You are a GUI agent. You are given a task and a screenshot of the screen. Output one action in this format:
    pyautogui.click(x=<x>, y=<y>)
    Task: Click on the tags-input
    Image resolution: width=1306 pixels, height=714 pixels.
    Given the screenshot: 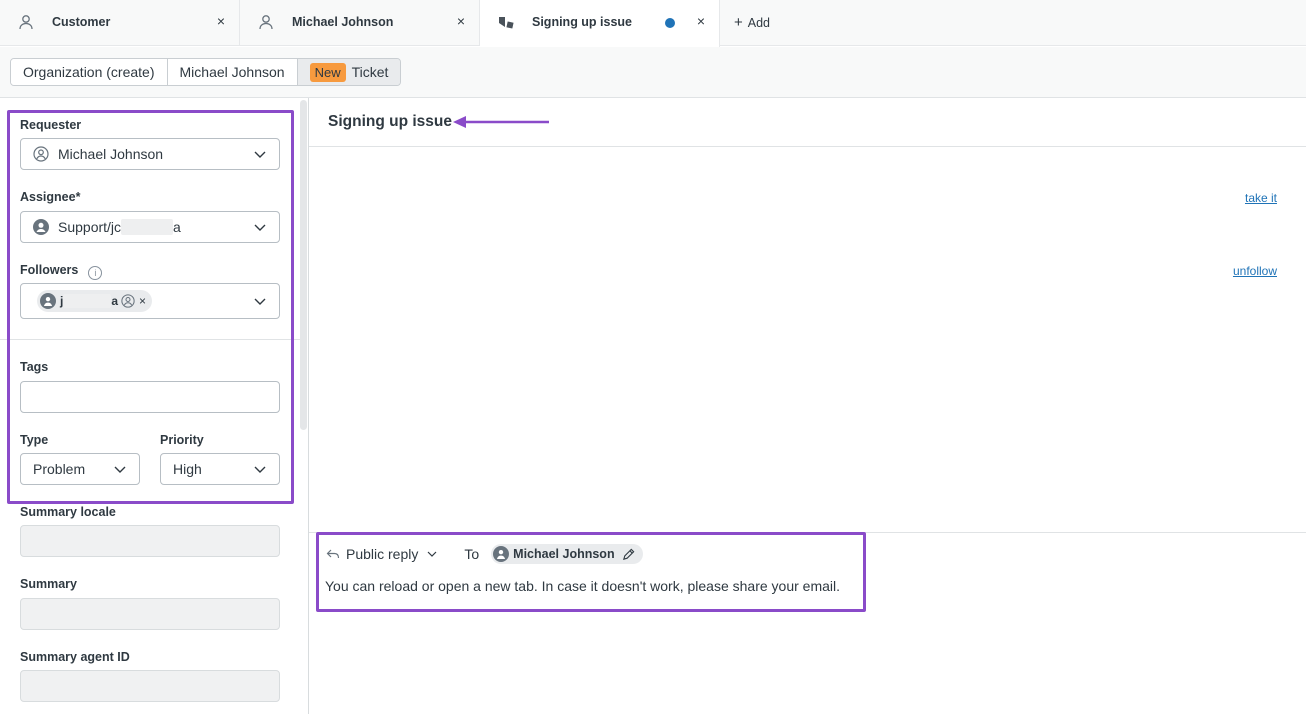 What is the action you would take?
    pyautogui.click(x=150, y=397)
    